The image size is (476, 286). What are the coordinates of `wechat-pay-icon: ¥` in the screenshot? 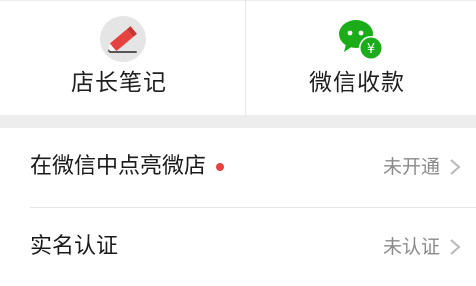 It's located at (361, 40).